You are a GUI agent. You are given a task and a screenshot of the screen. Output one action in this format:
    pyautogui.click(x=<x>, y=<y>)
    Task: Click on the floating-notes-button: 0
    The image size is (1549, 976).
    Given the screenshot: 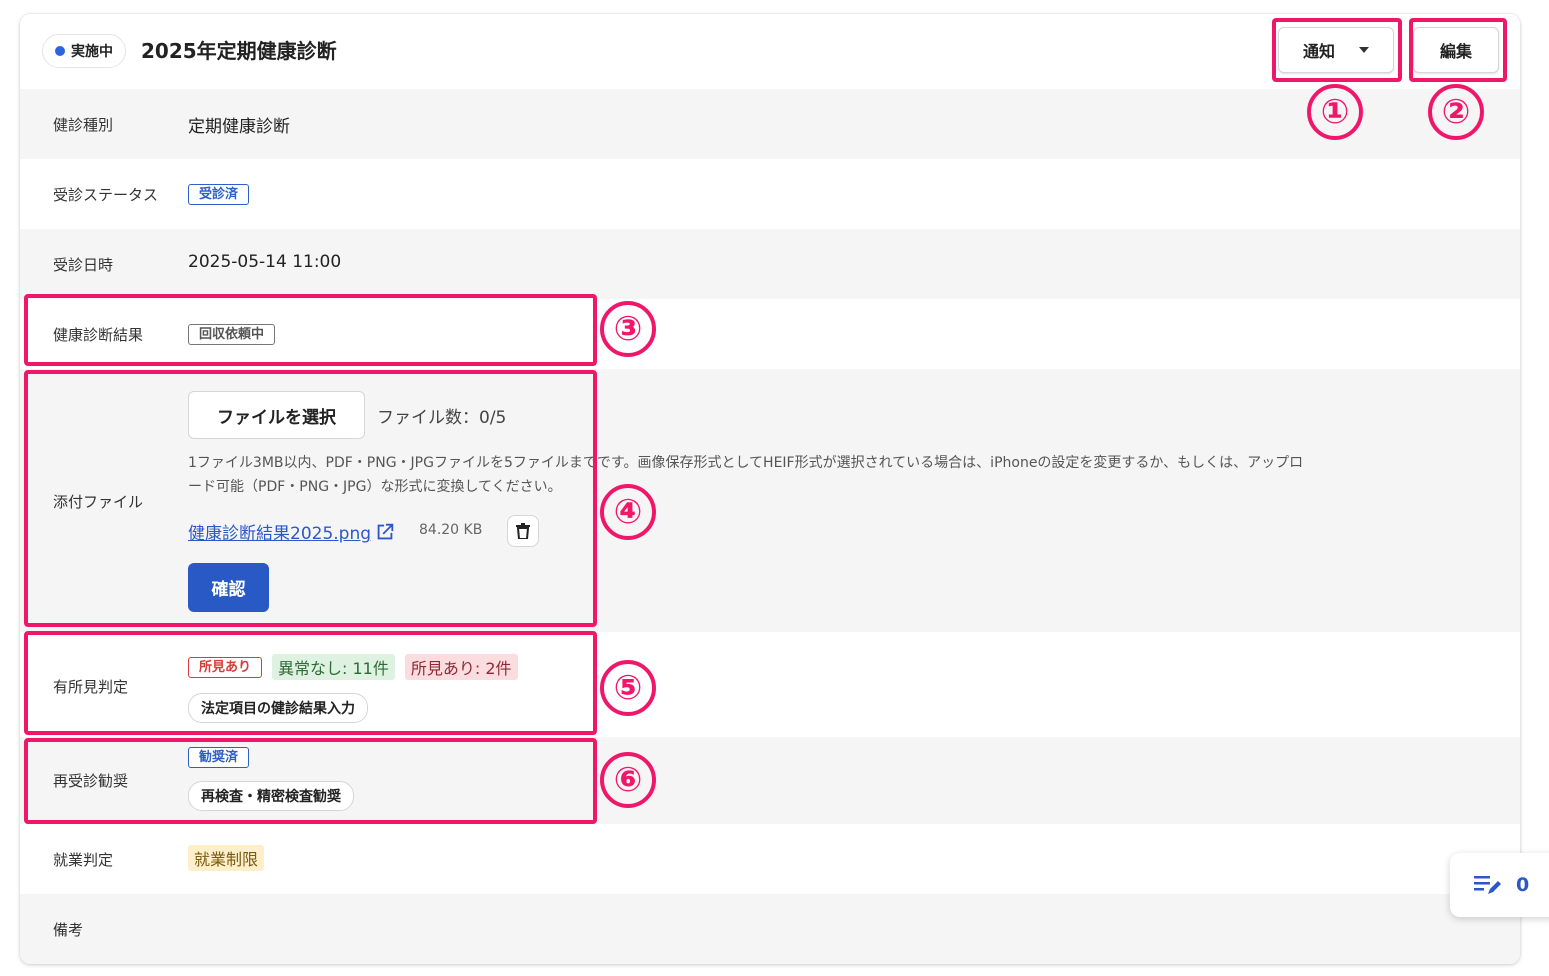 What is the action you would take?
    pyautogui.click(x=1499, y=885)
    